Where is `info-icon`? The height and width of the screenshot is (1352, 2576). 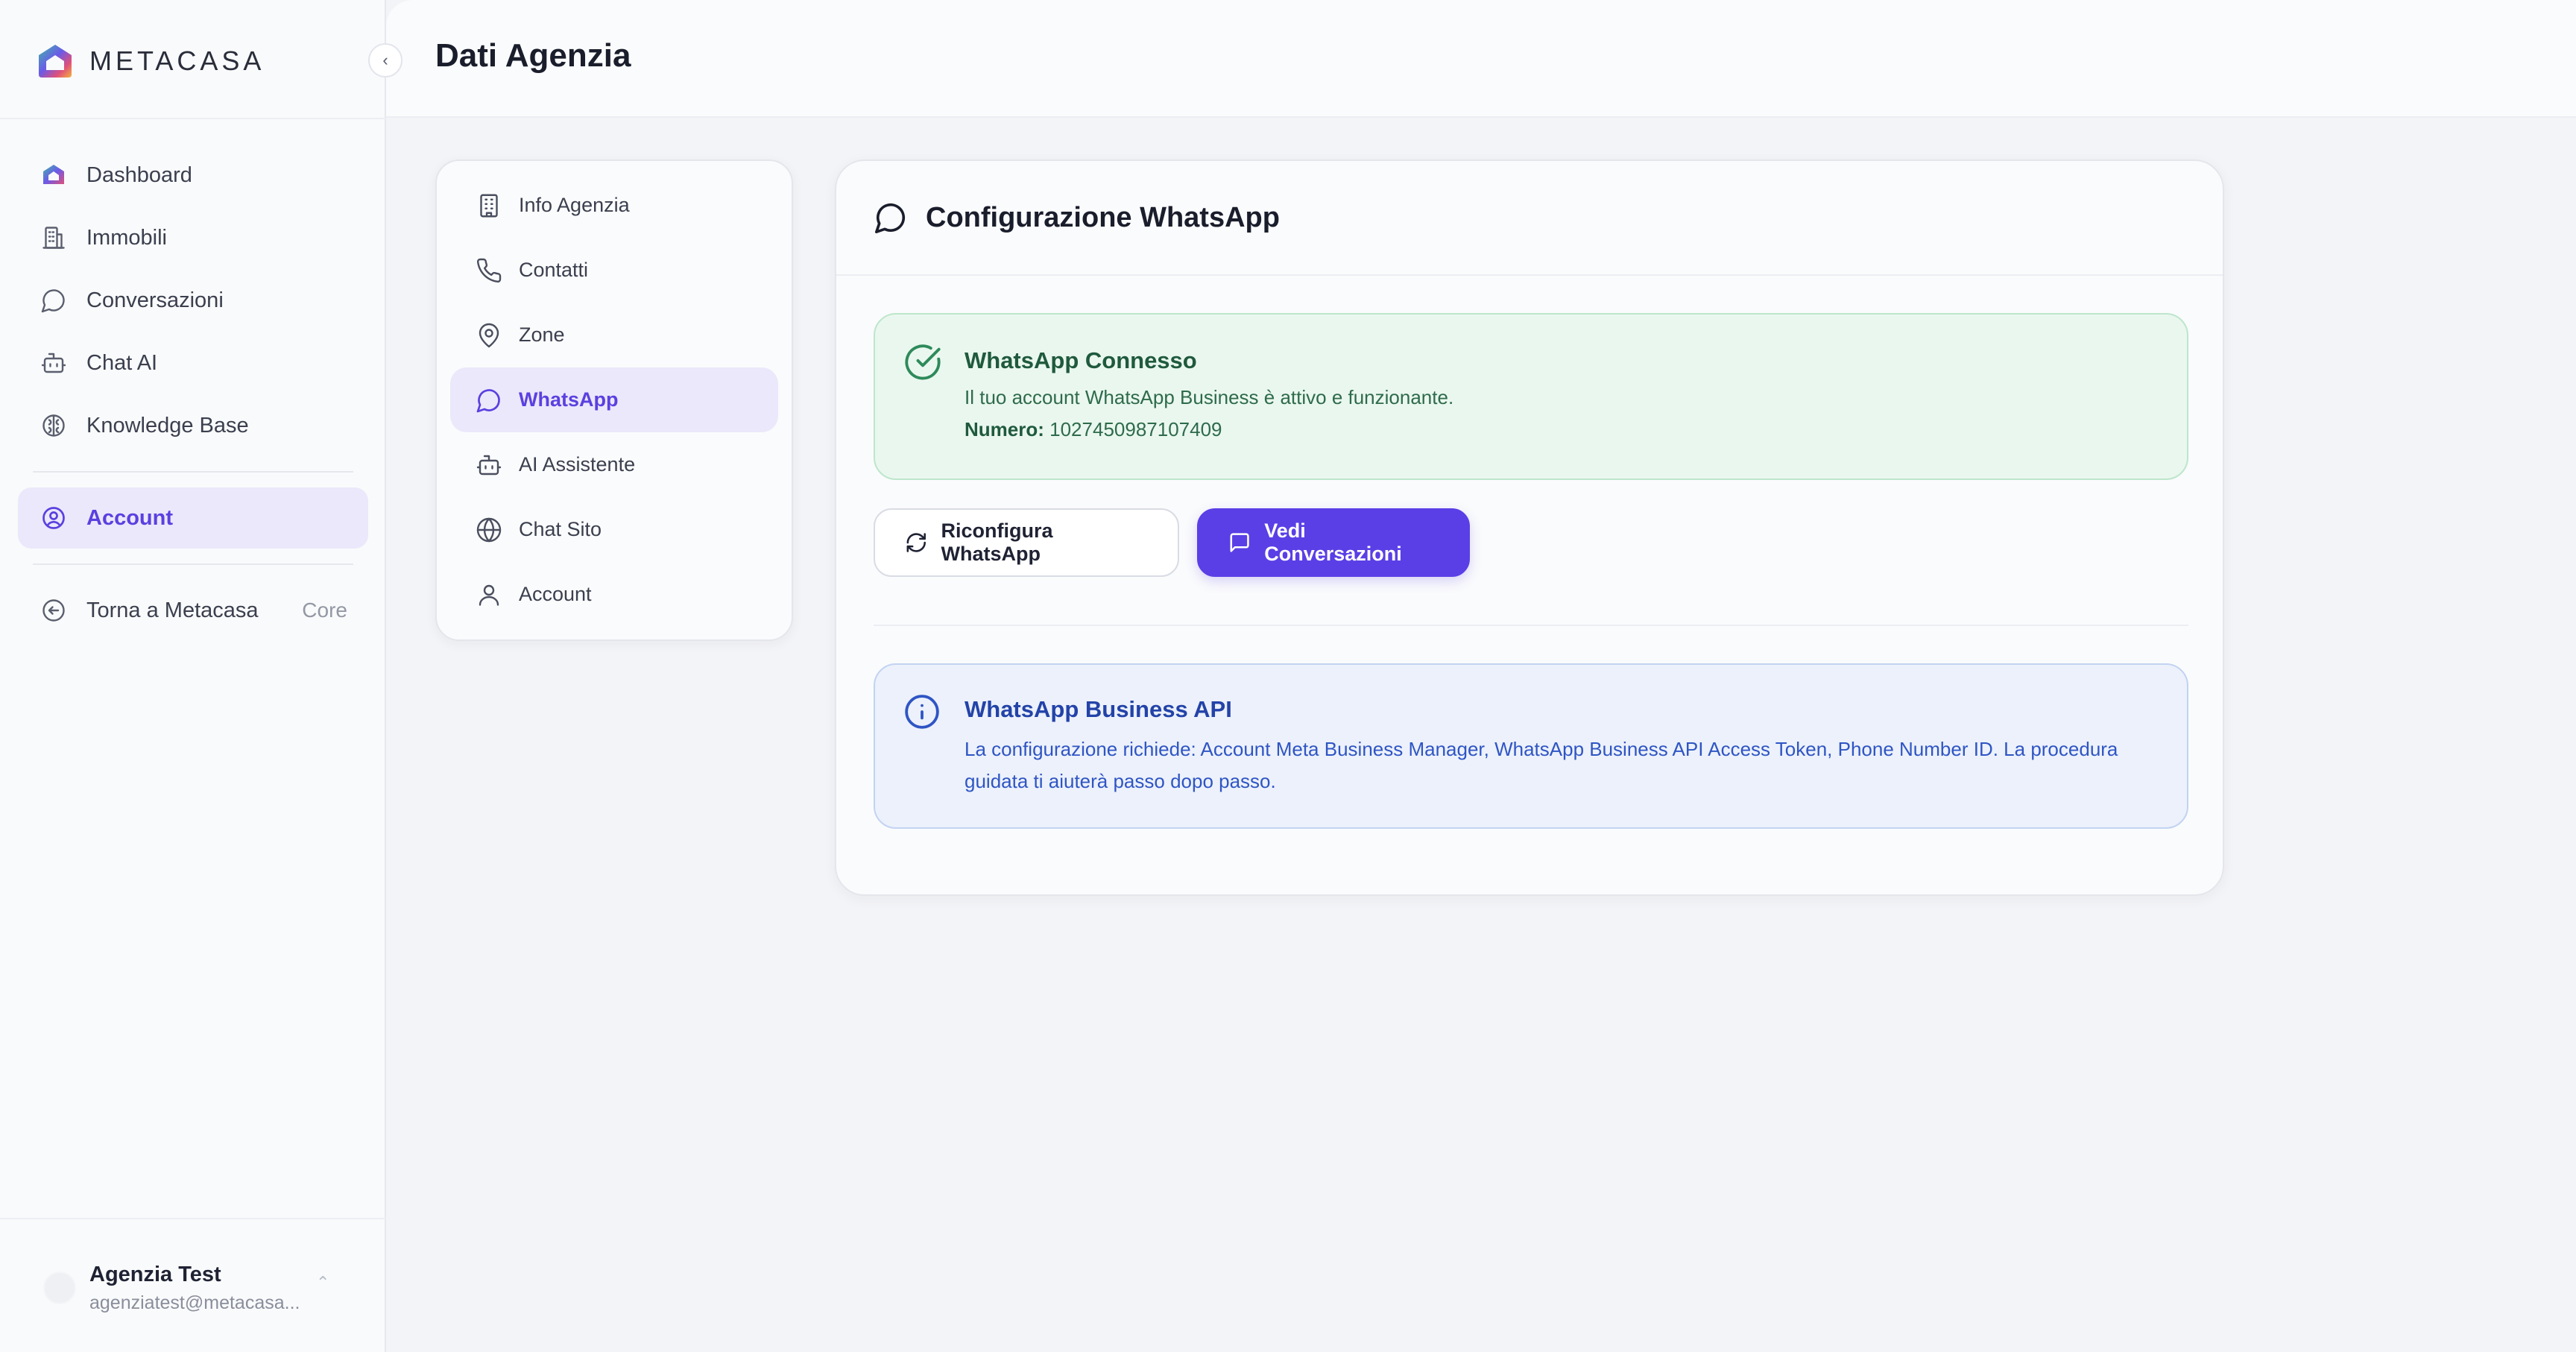
info-icon is located at coordinates (922, 712).